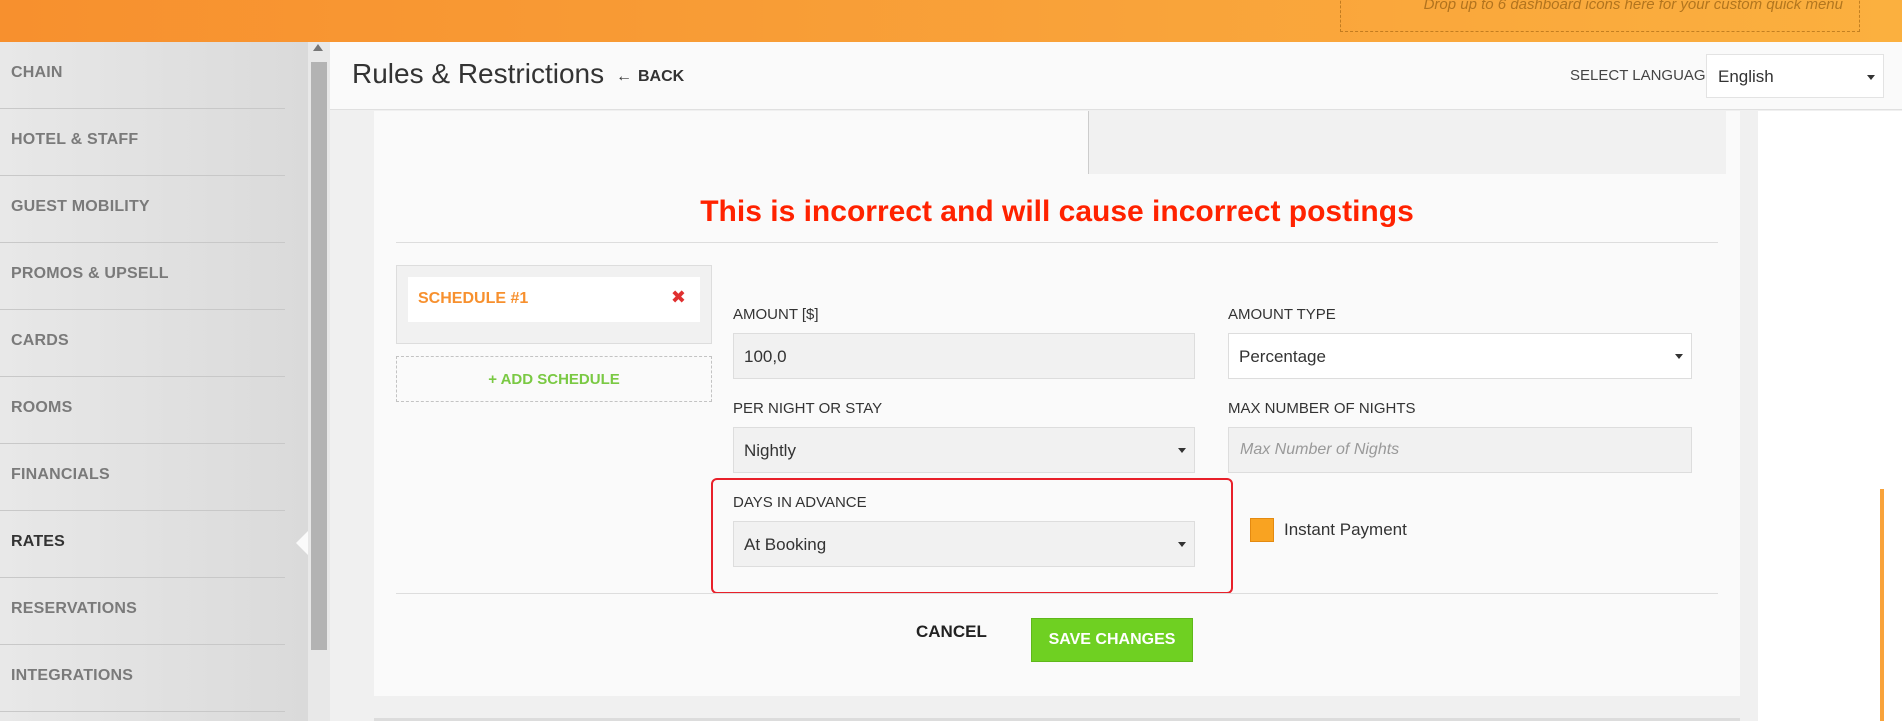 The image size is (1902, 721). Describe the element at coordinates (765, 356) in the screenshot. I see `amount-value: 100,0` at that location.